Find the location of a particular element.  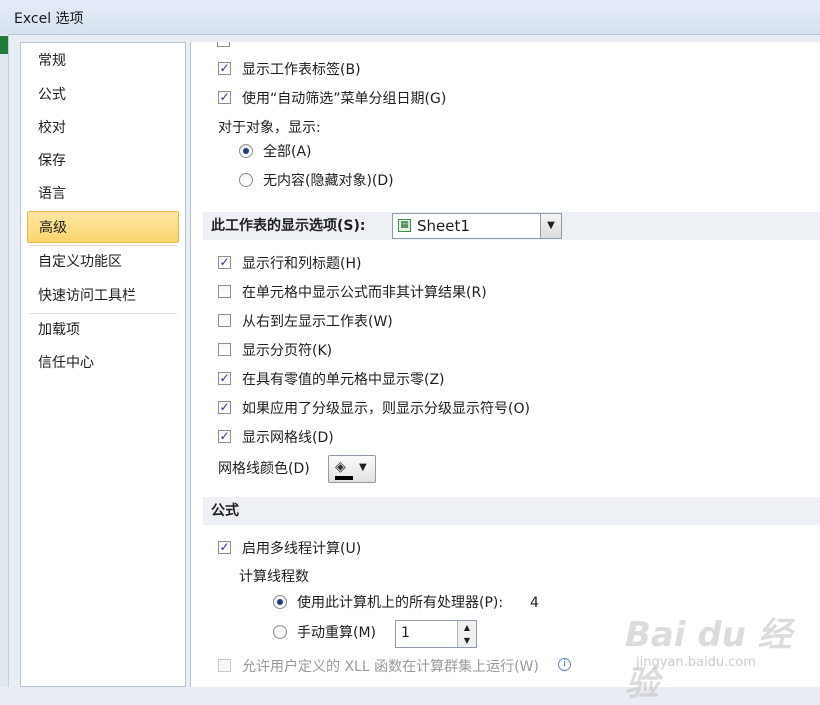

objects-label: 对于对象，显示: is located at coordinates (269, 128).